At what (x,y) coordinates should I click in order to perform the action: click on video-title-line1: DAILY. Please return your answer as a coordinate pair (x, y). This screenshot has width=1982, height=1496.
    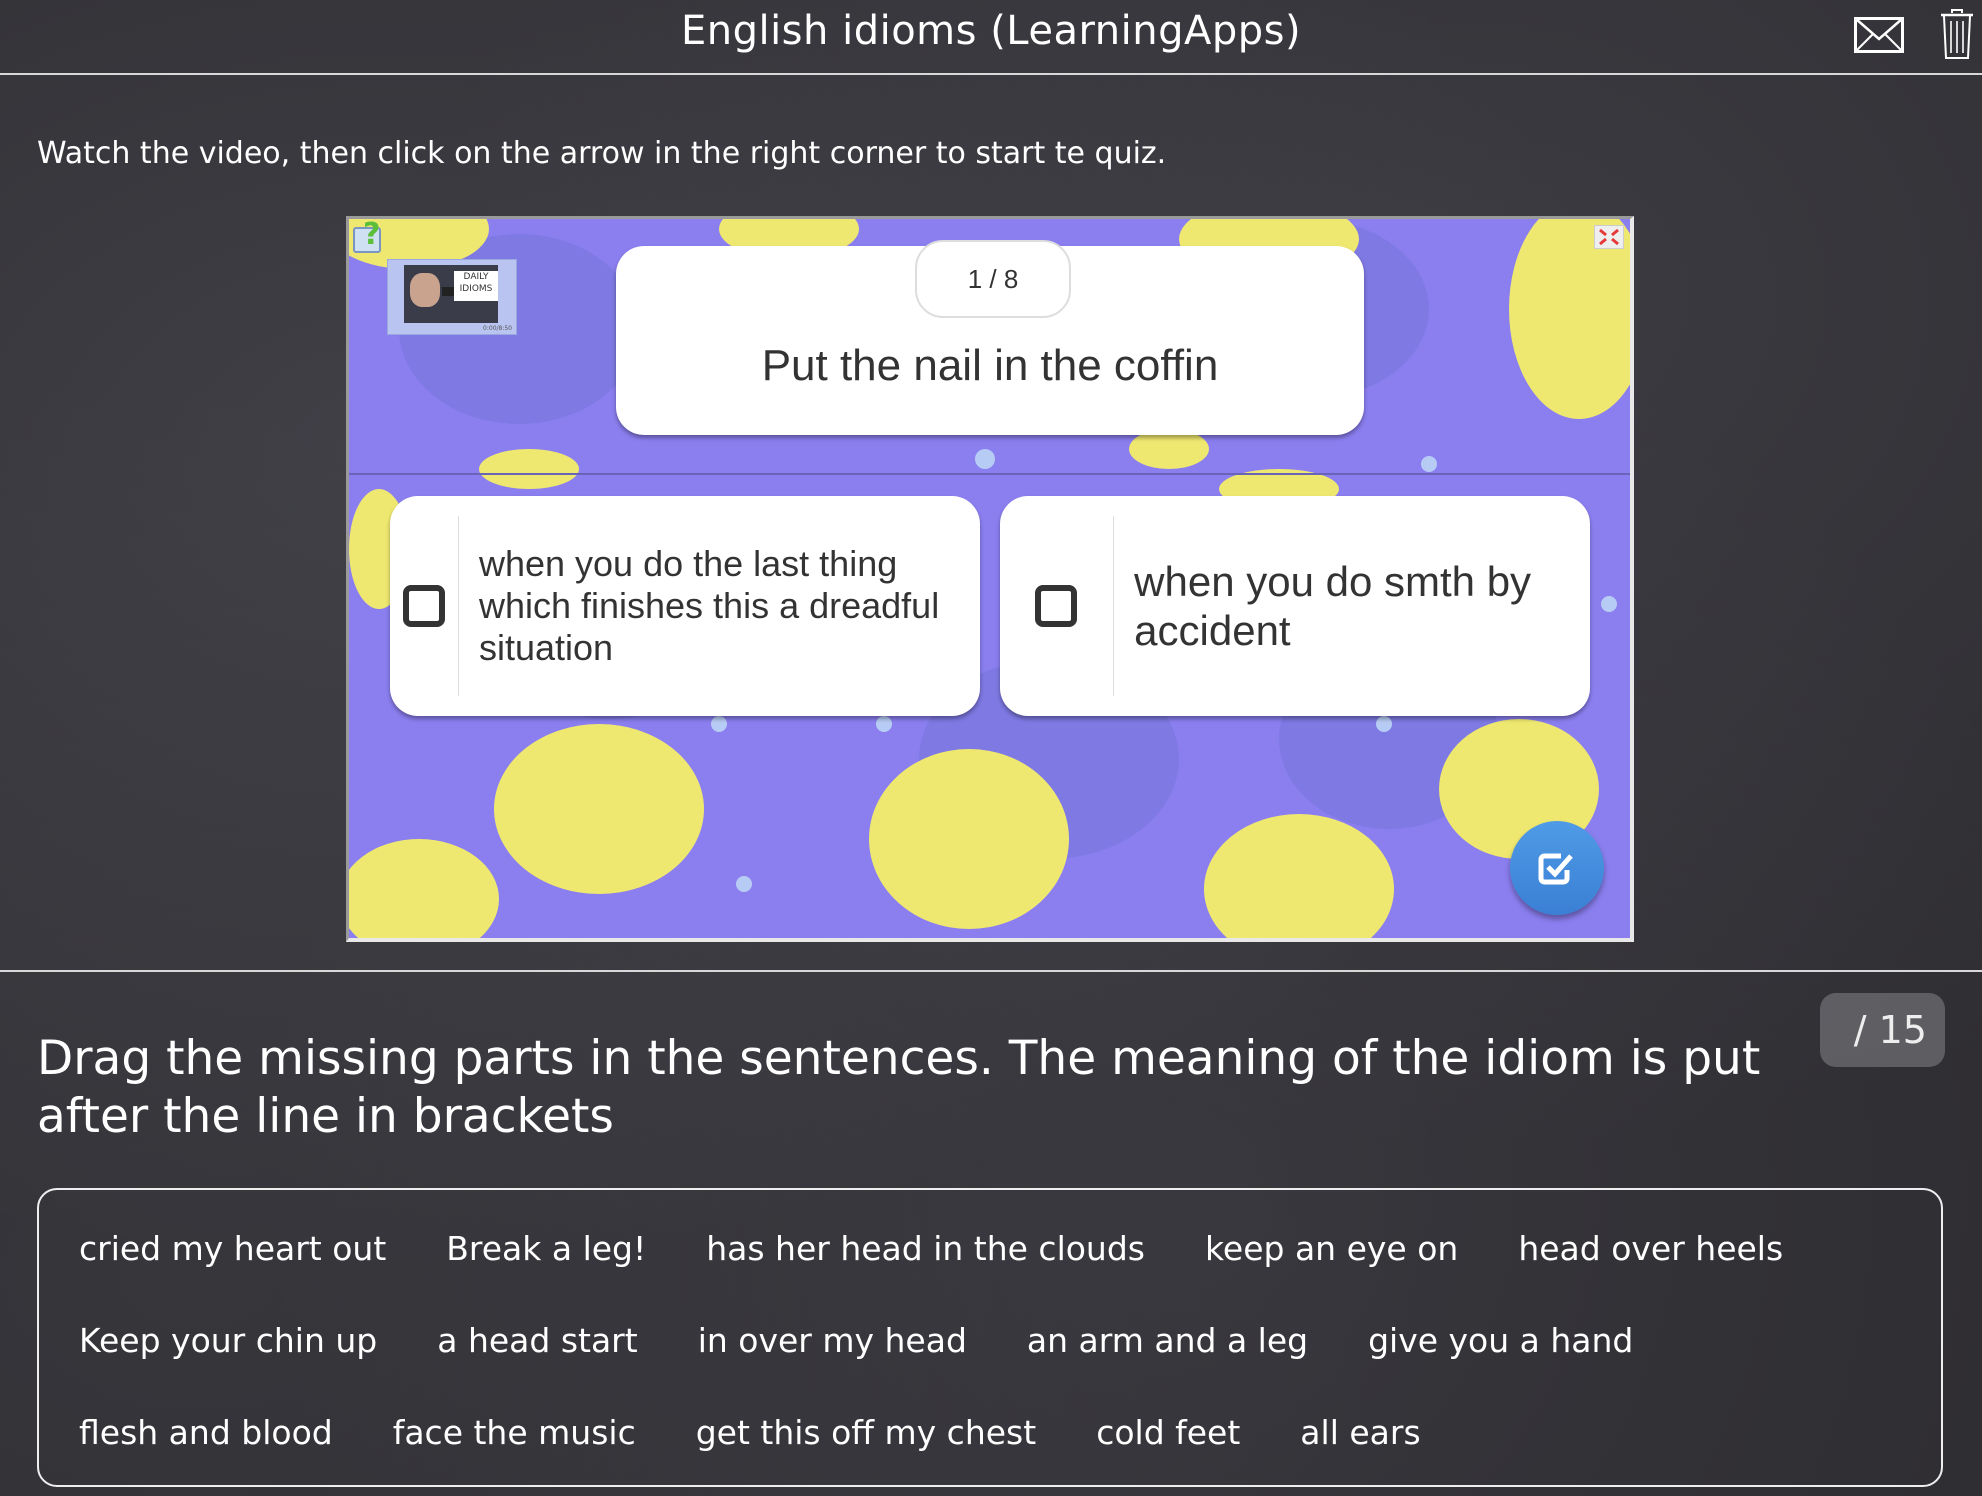
    Looking at the image, I should click on (476, 277).